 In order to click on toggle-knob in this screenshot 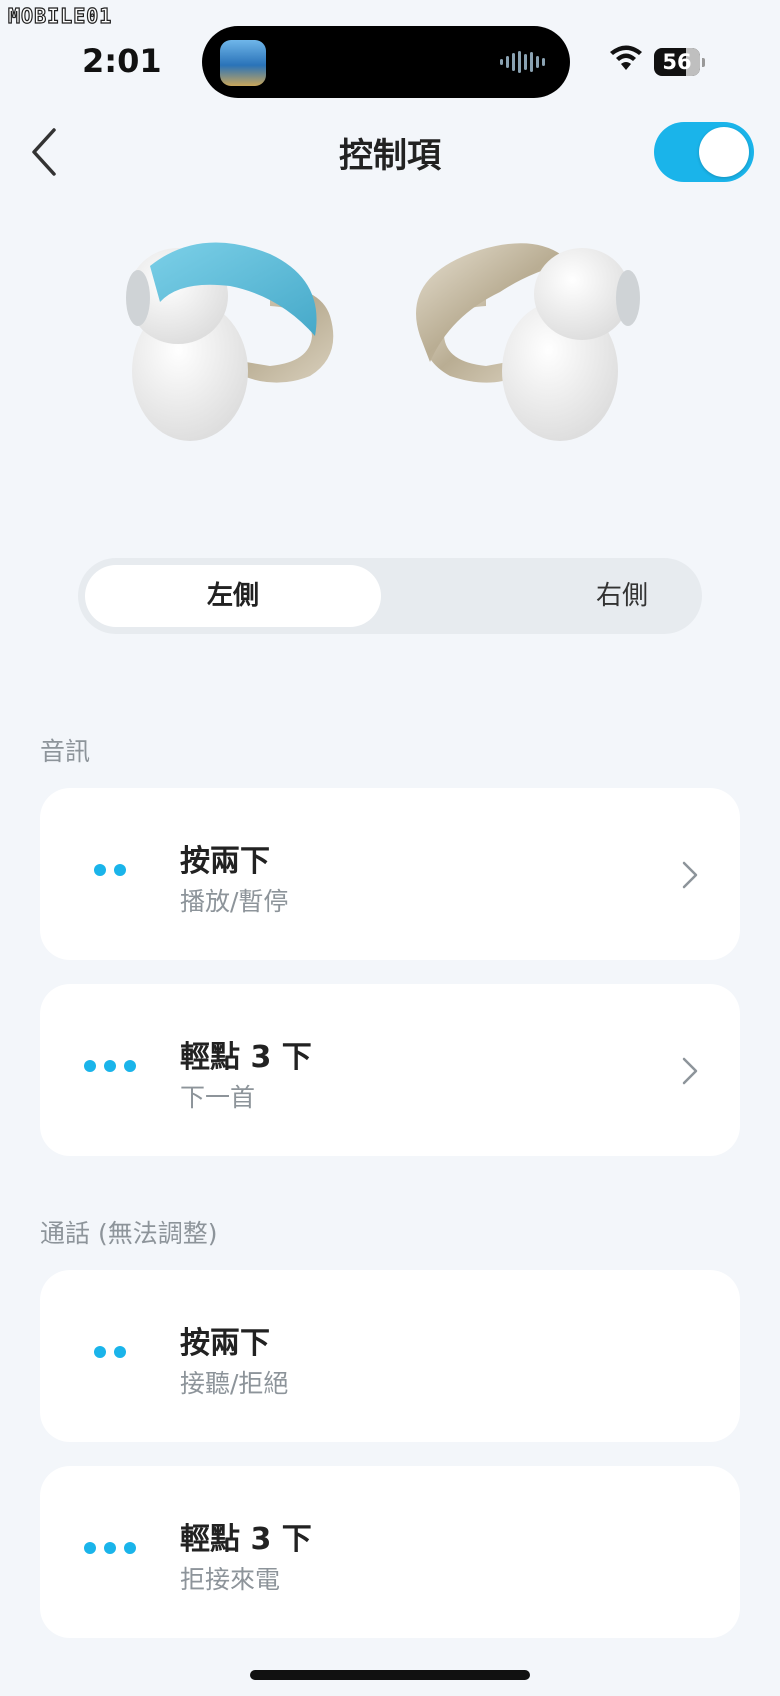, I will do `click(724, 152)`.